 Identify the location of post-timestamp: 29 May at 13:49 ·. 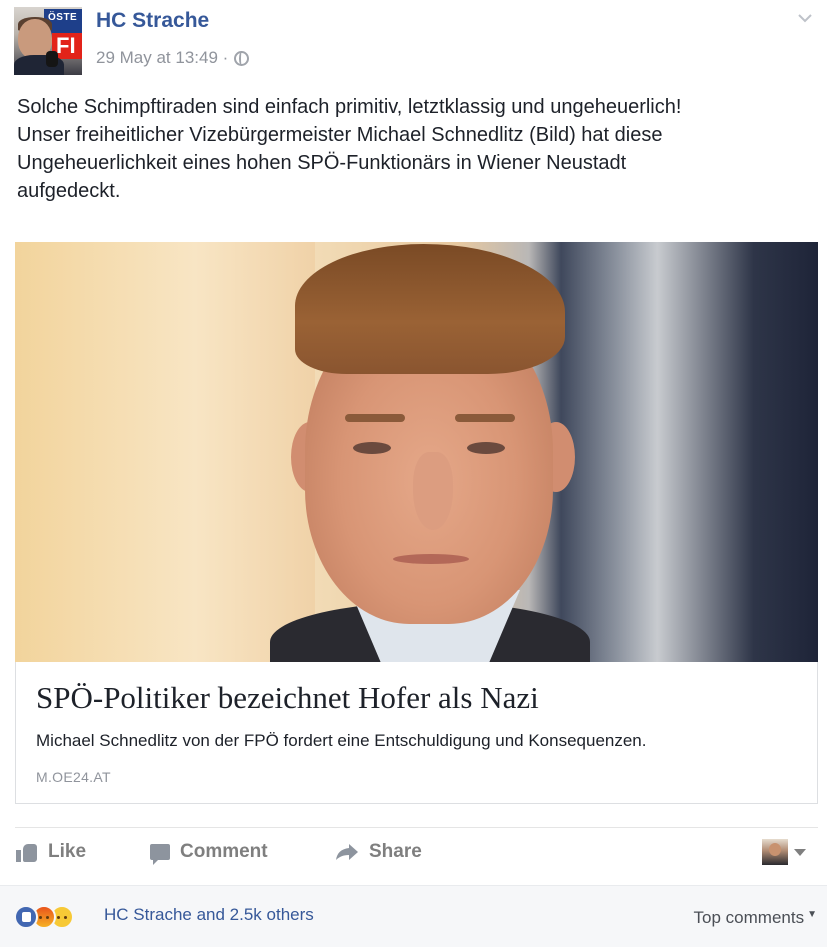
(162, 58).